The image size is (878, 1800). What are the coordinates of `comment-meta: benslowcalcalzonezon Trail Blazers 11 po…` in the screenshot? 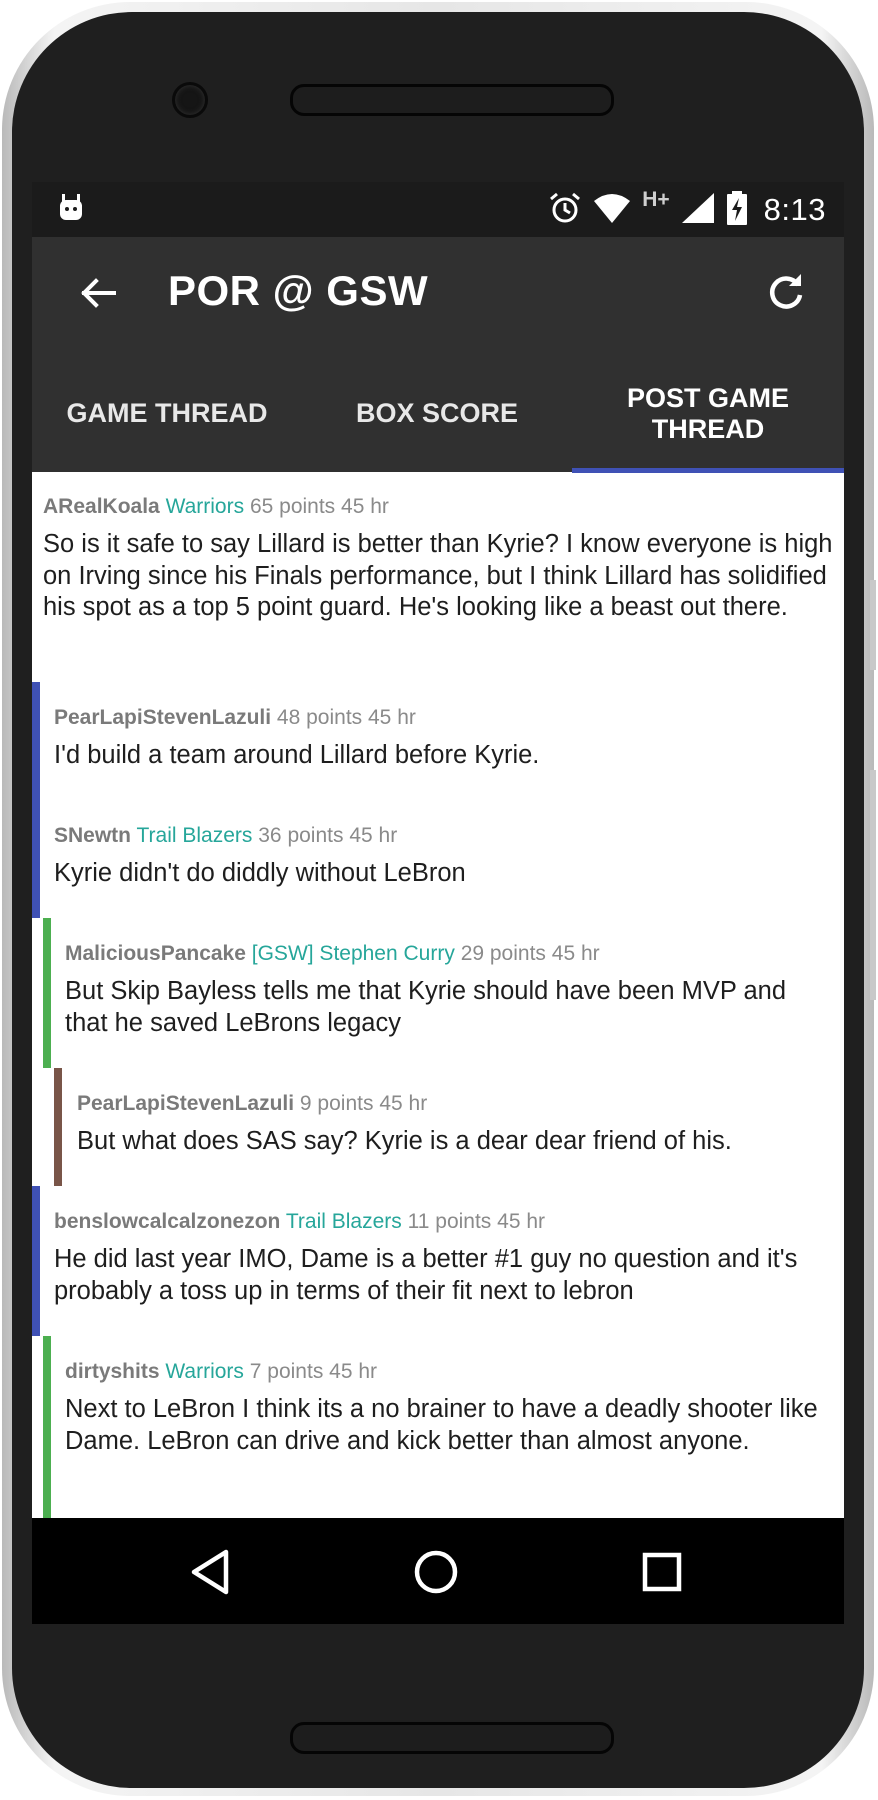 It's located at (444, 1222).